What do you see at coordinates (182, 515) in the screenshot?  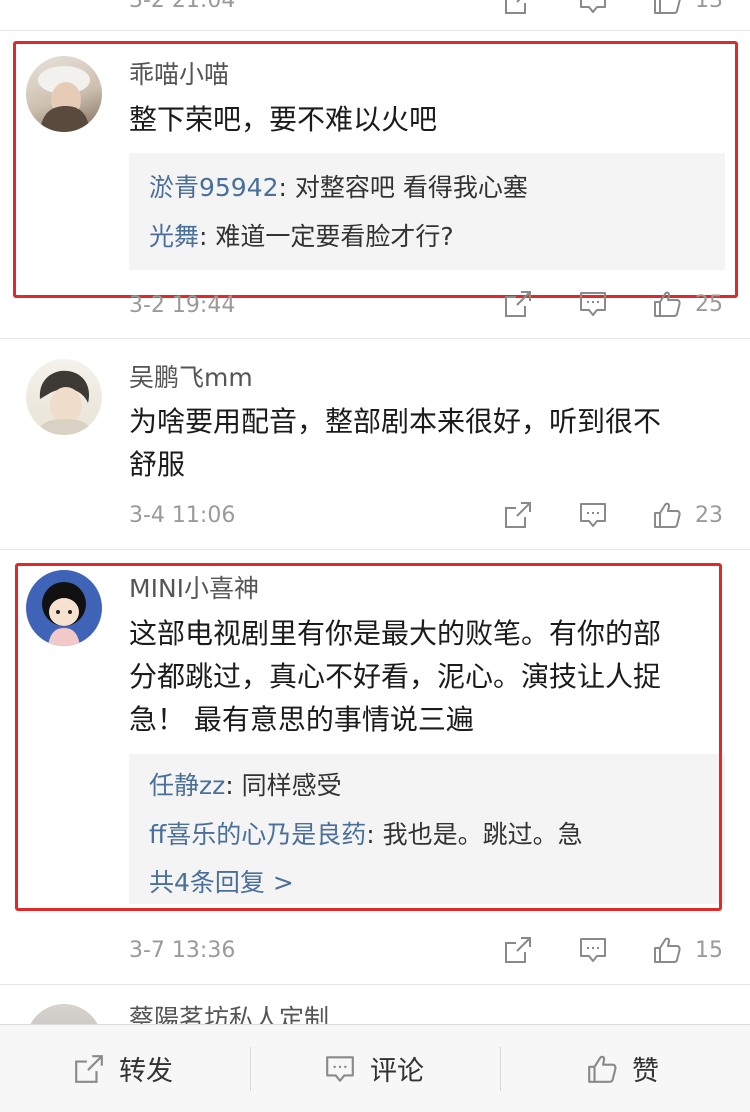 I see `comment-time: 3-4 11:06` at bounding box center [182, 515].